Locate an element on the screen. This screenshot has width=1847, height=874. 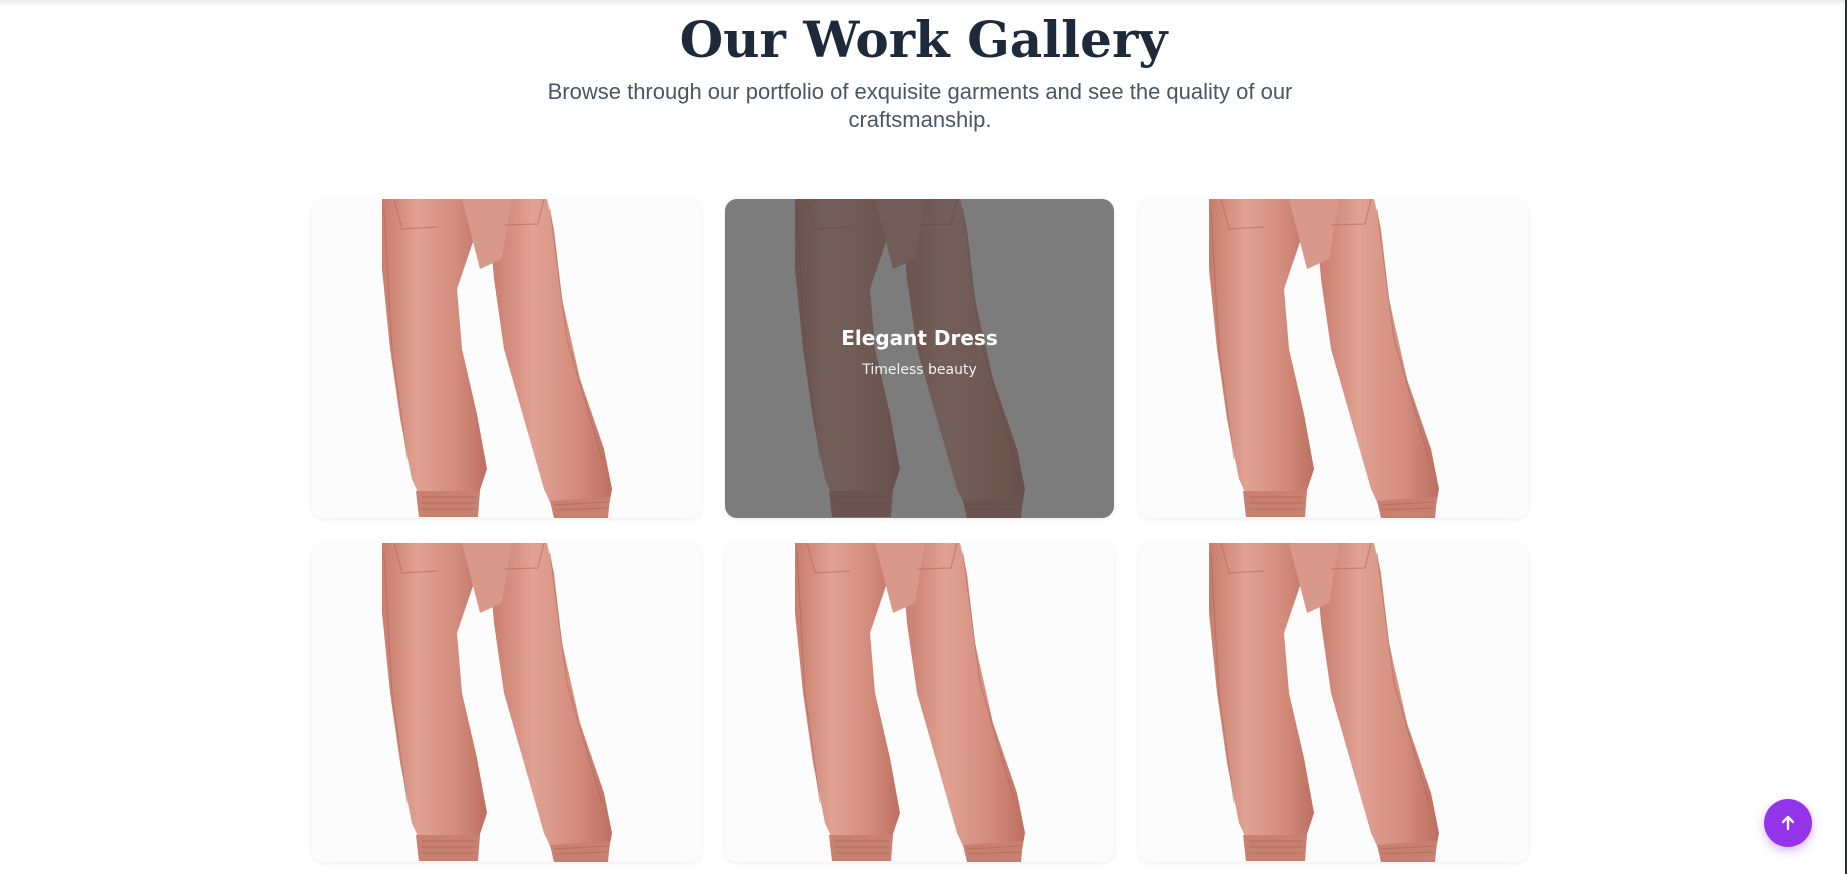
gallery-card-caption: Timeless beauty is located at coordinates (919, 369).